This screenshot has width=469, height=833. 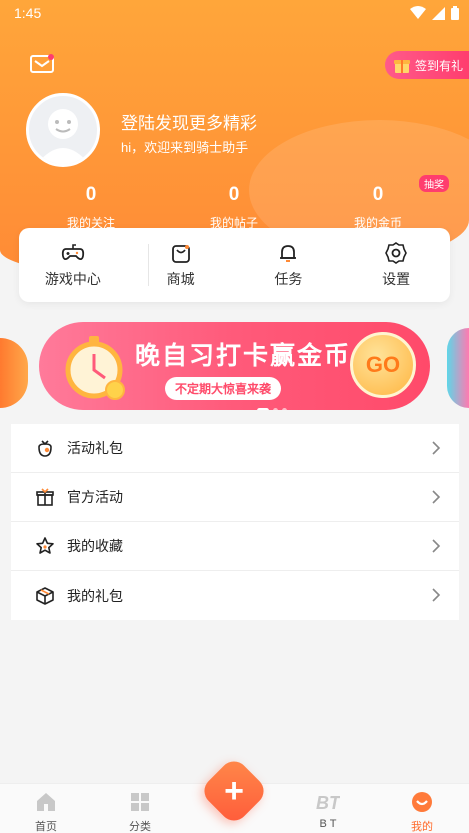 I want to click on quick-tasks: 任务, so click(x=289, y=265).